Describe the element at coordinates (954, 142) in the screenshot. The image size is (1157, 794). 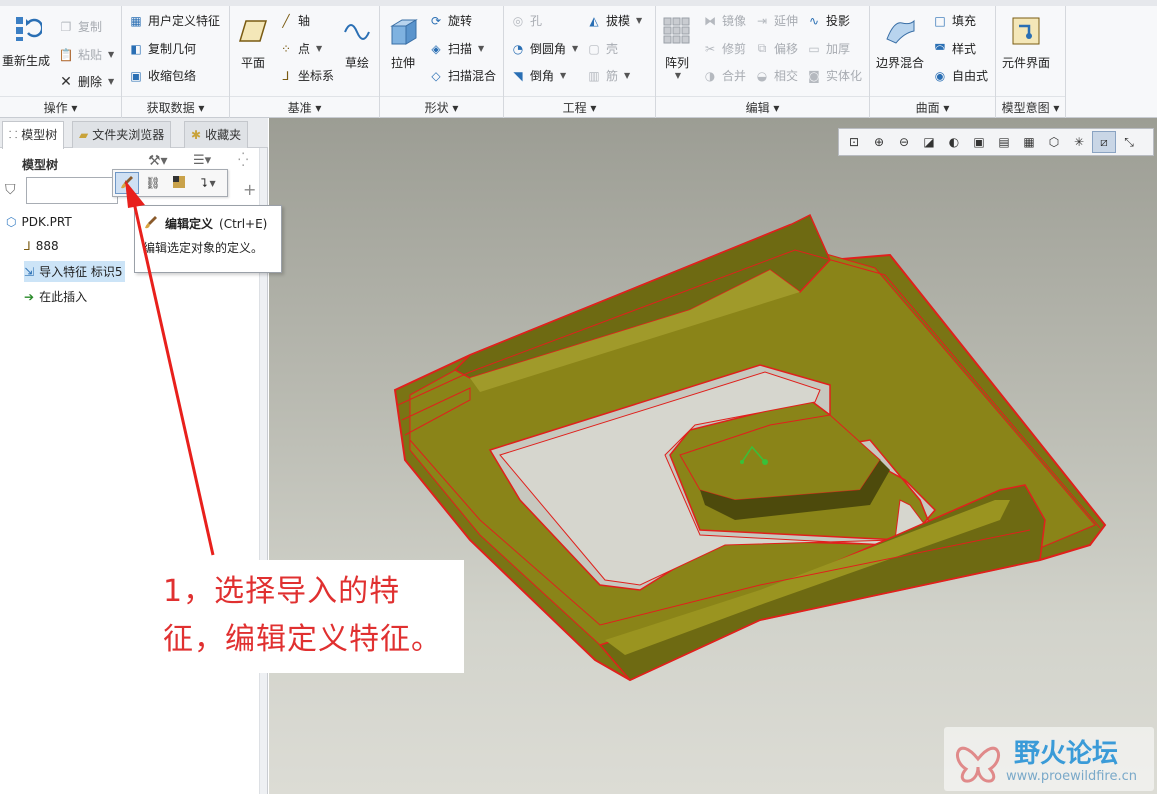
I see `render-options-button: ◐` at that location.